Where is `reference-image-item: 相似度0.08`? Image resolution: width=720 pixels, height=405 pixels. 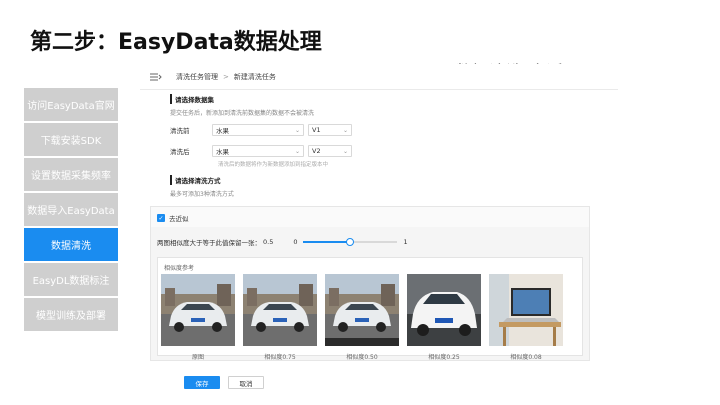 reference-image-item: 相似度0.08 is located at coordinates (526, 317).